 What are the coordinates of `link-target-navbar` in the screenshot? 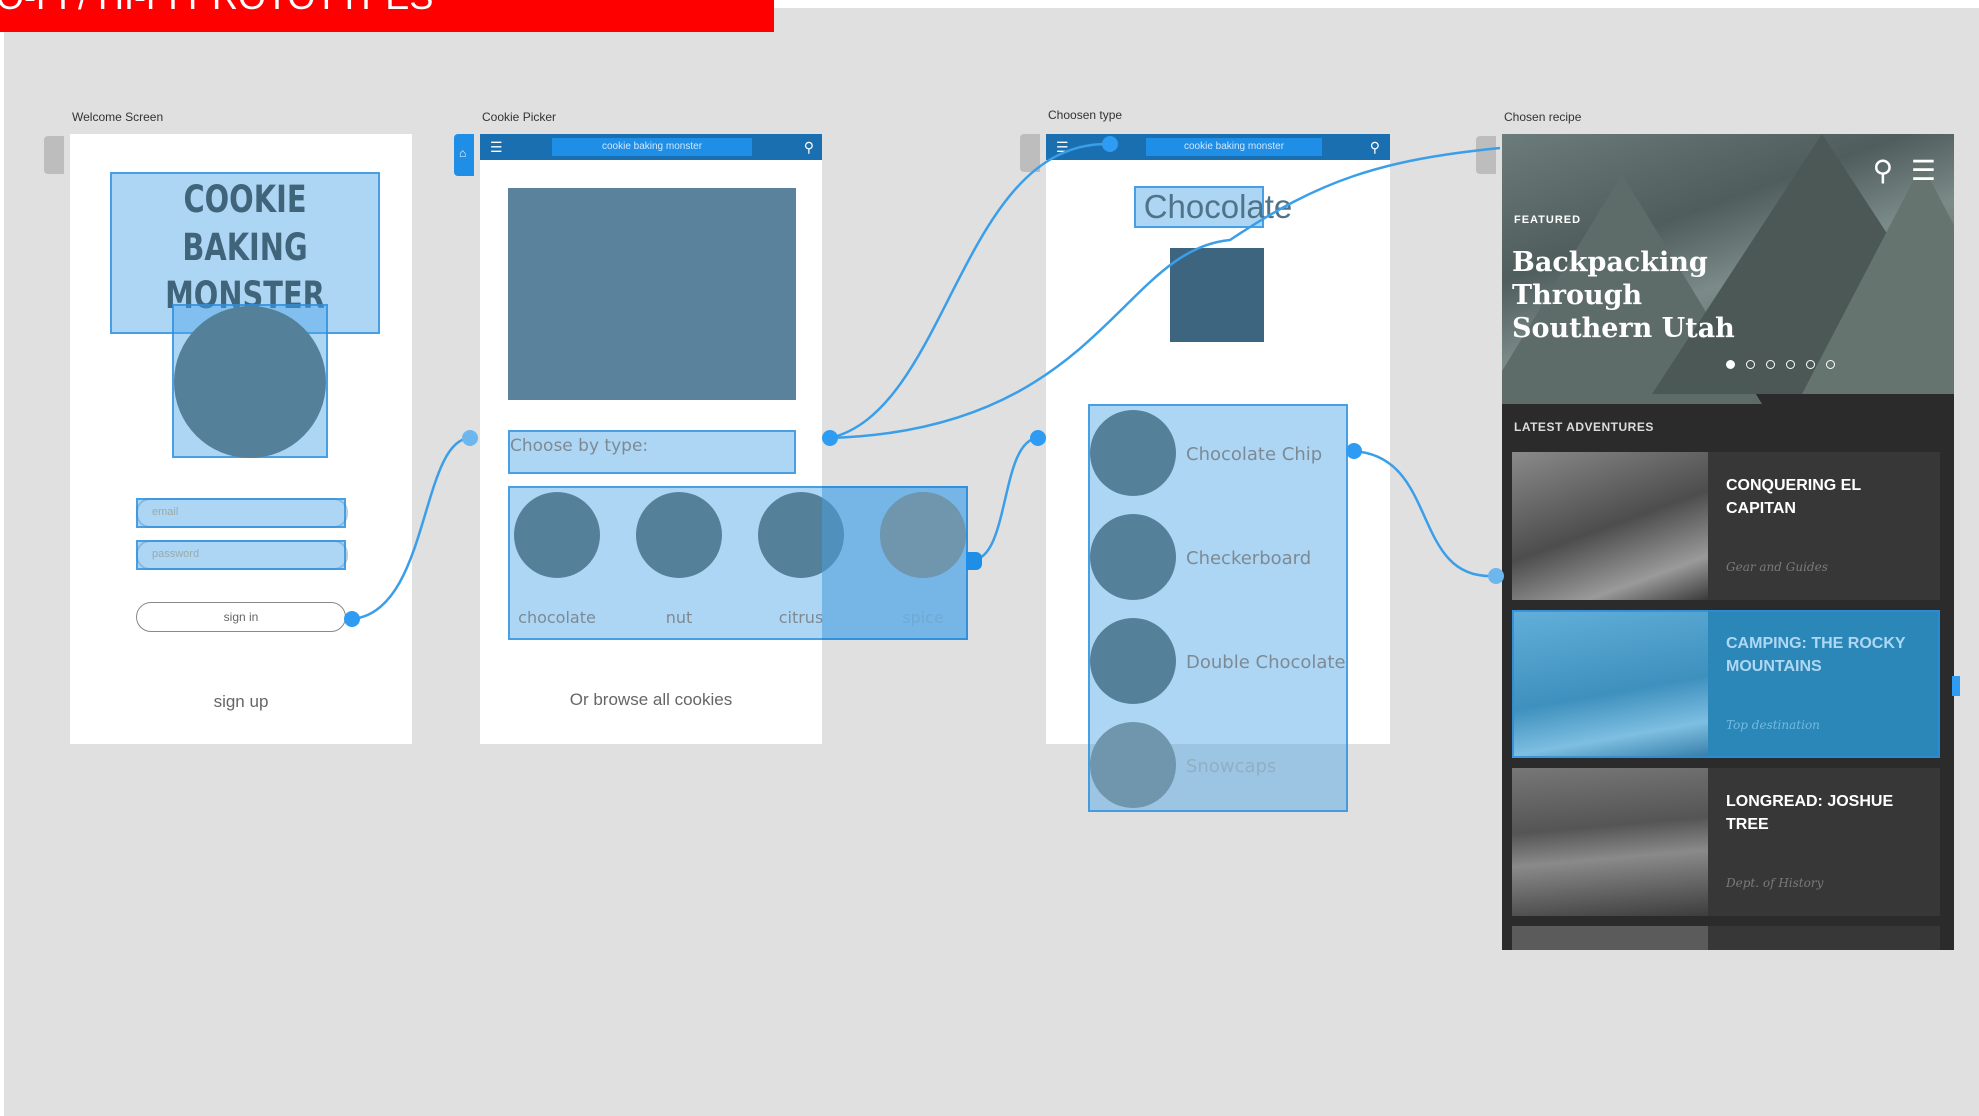 It's located at (1110, 144).